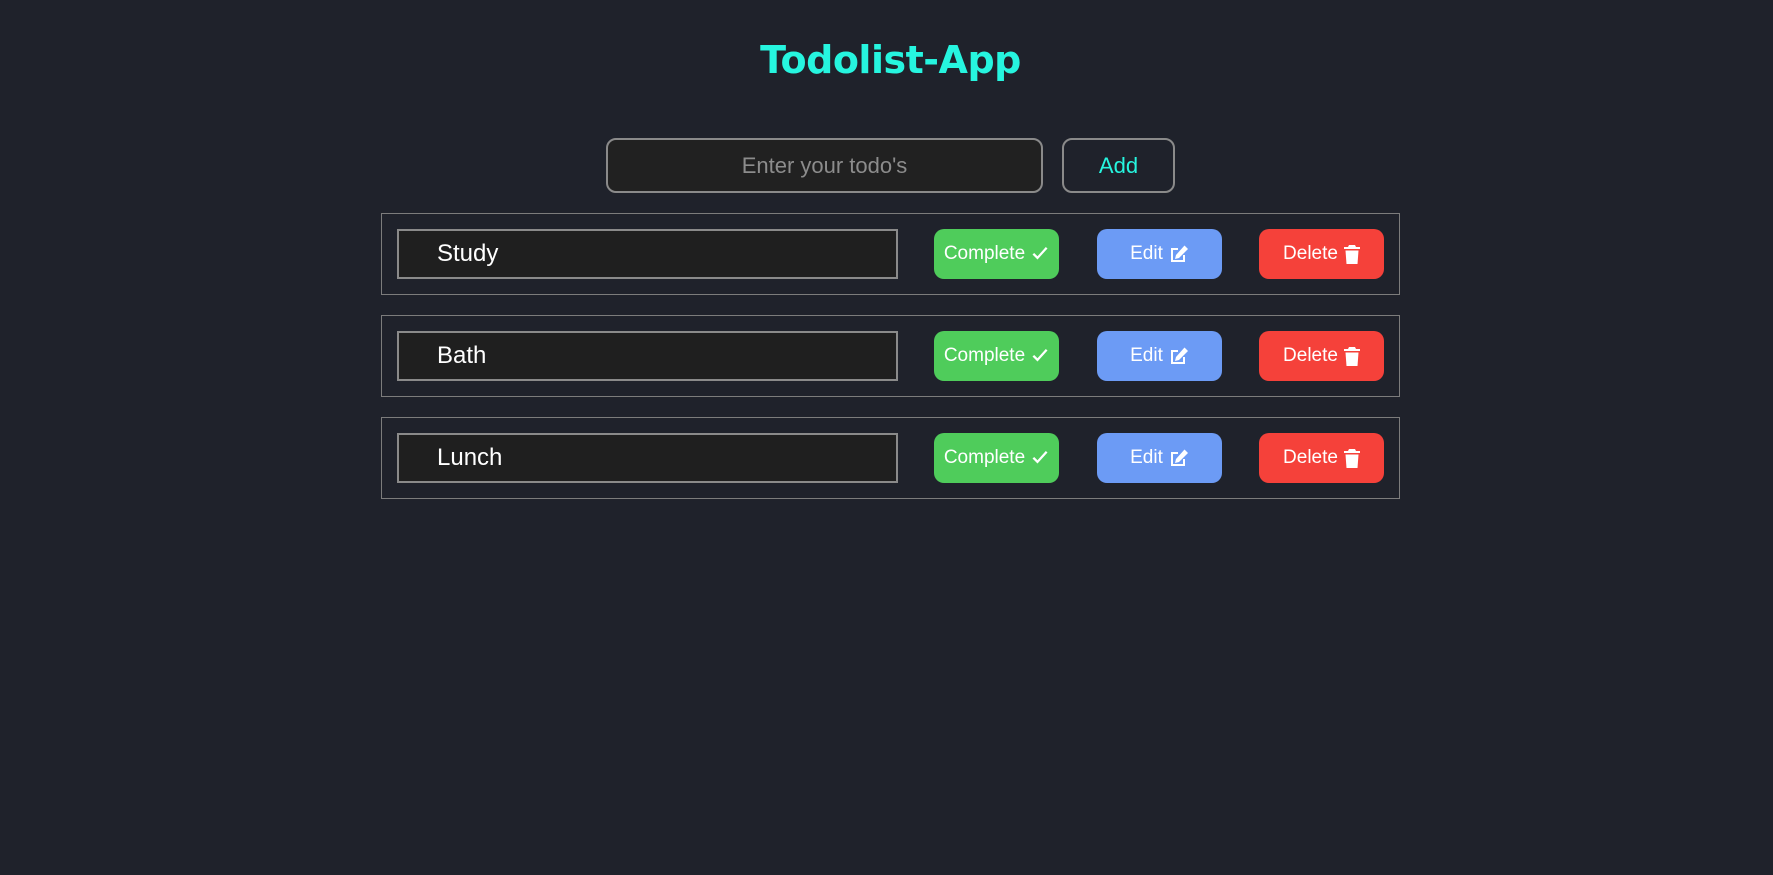  Describe the element at coordinates (1118, 165) in the screenshot. I see `add-button: Add` at that location.